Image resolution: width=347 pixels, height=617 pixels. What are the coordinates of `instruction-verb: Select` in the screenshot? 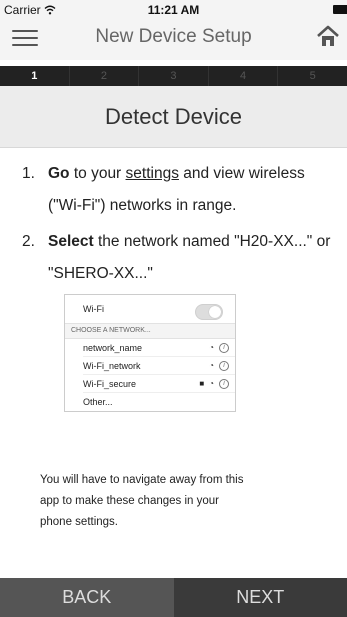 It's located at (71, 241).